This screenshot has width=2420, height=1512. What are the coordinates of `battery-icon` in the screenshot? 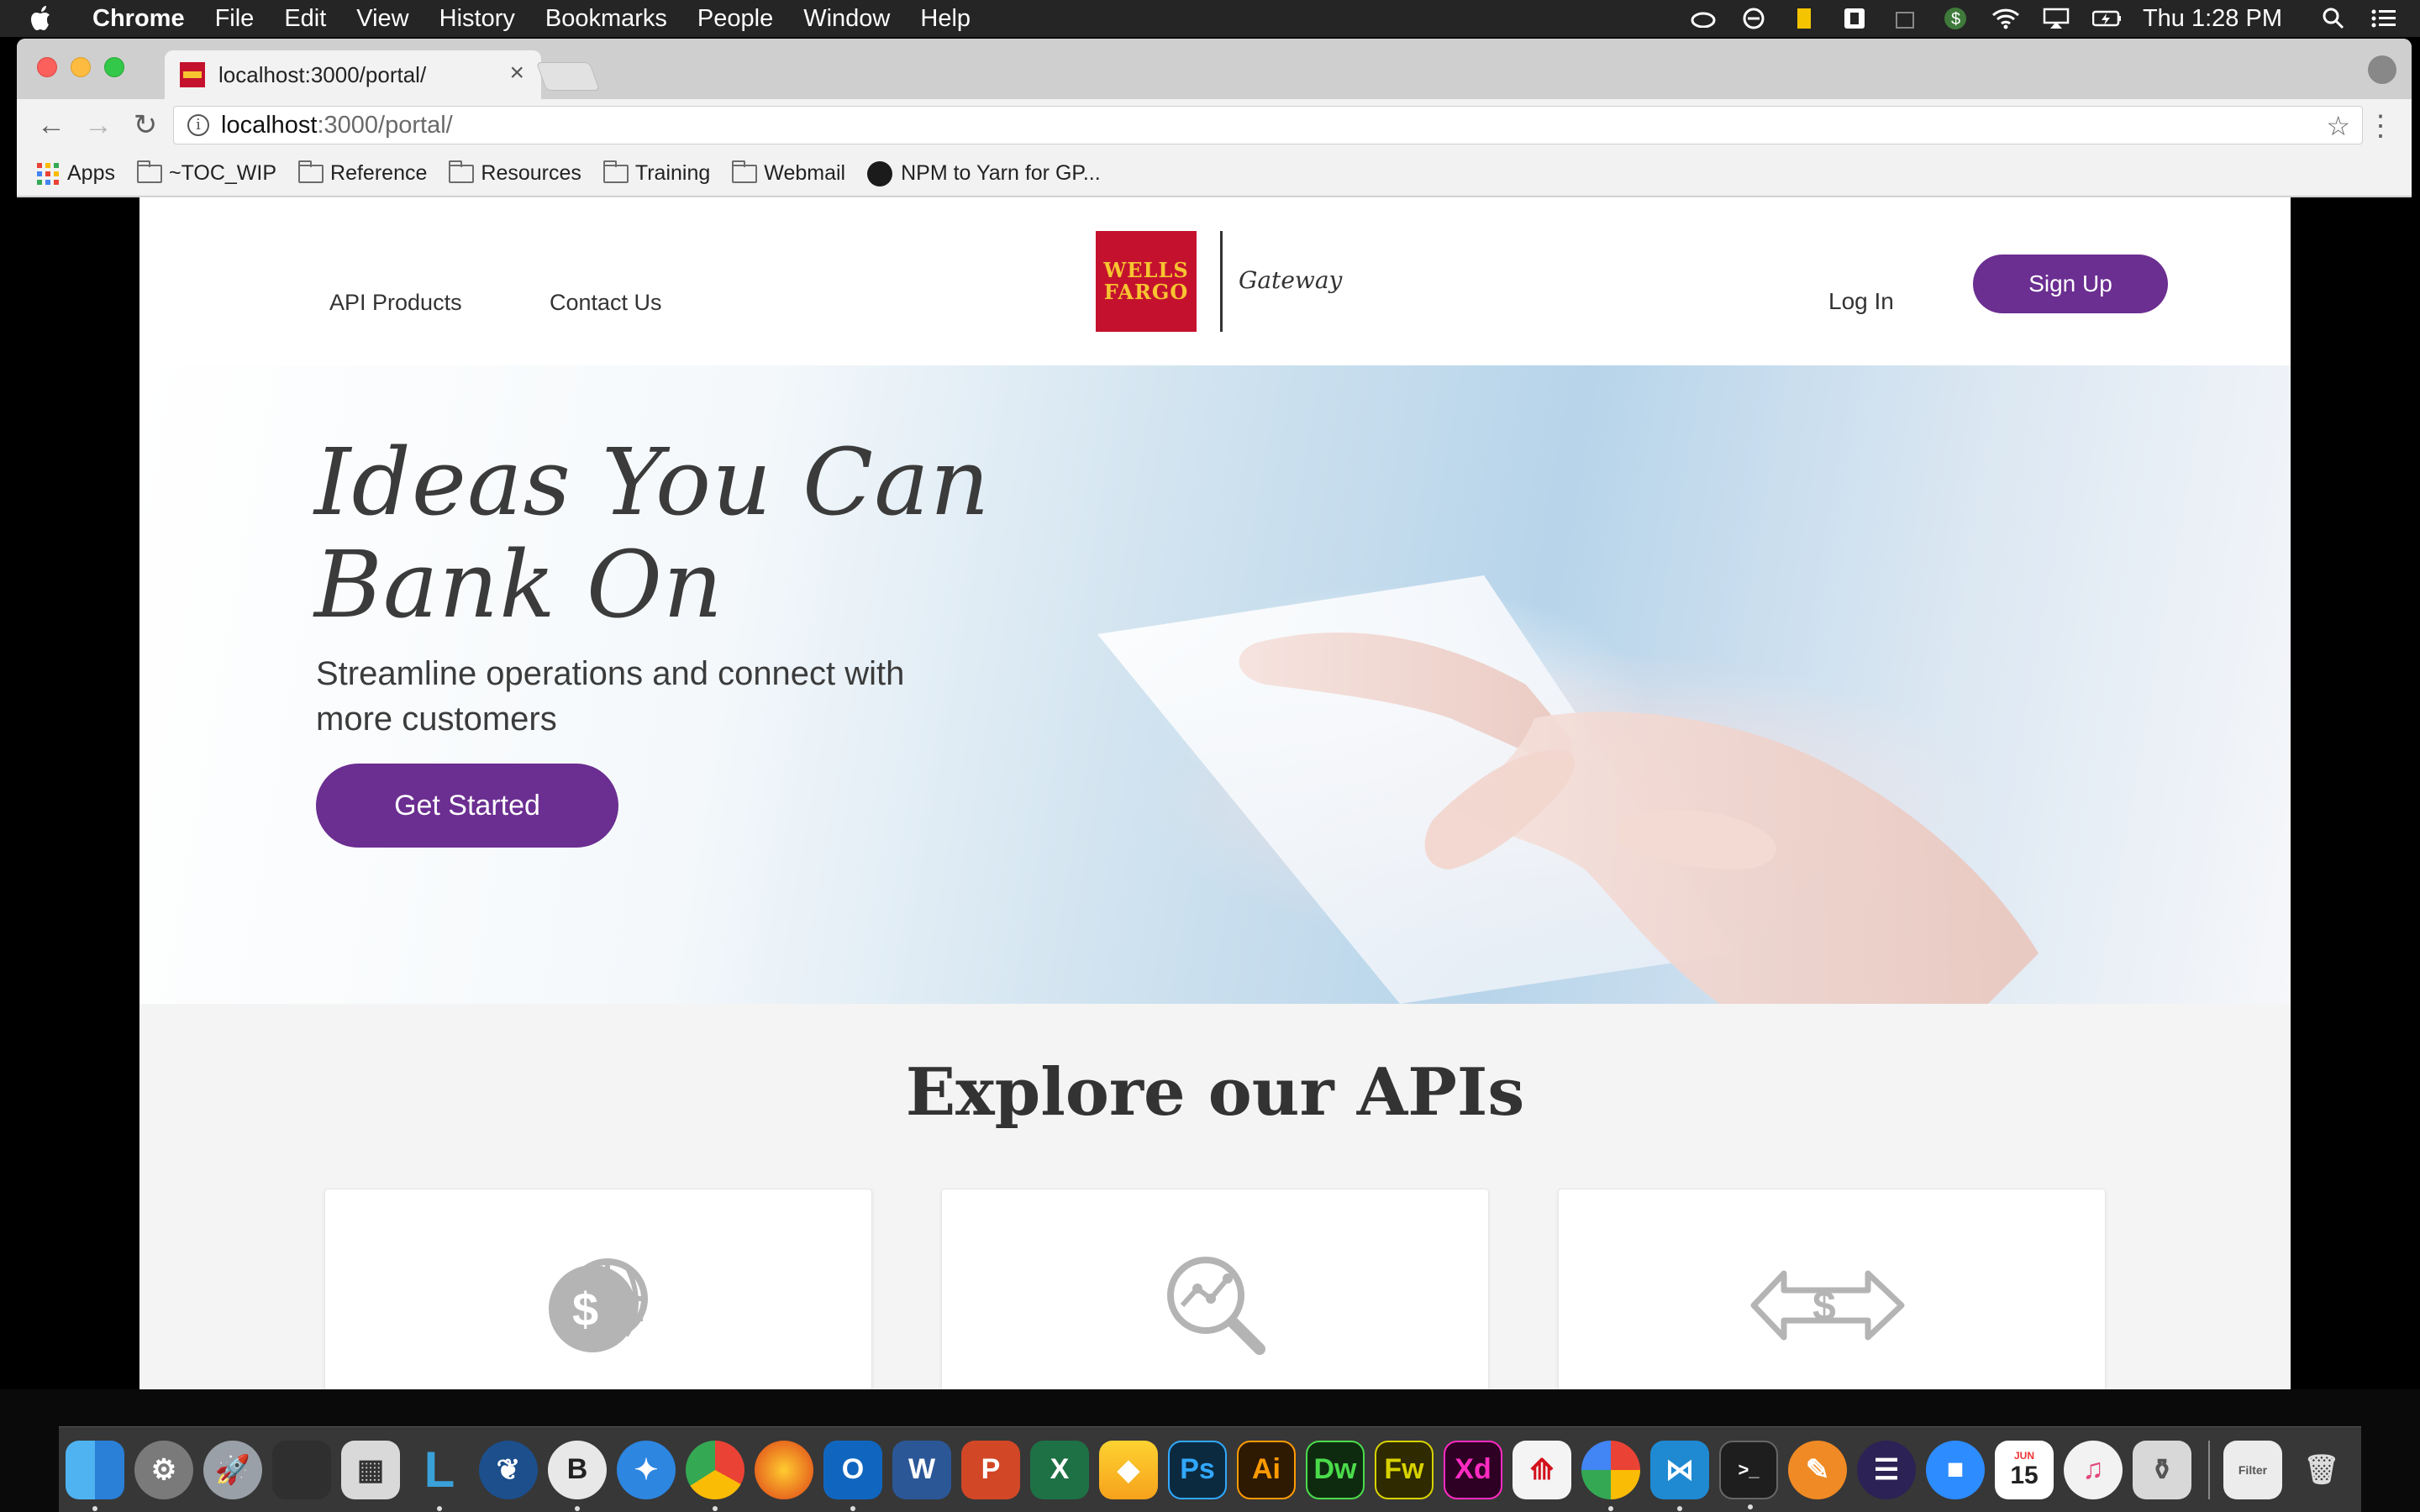 It's located at (2106, 18).